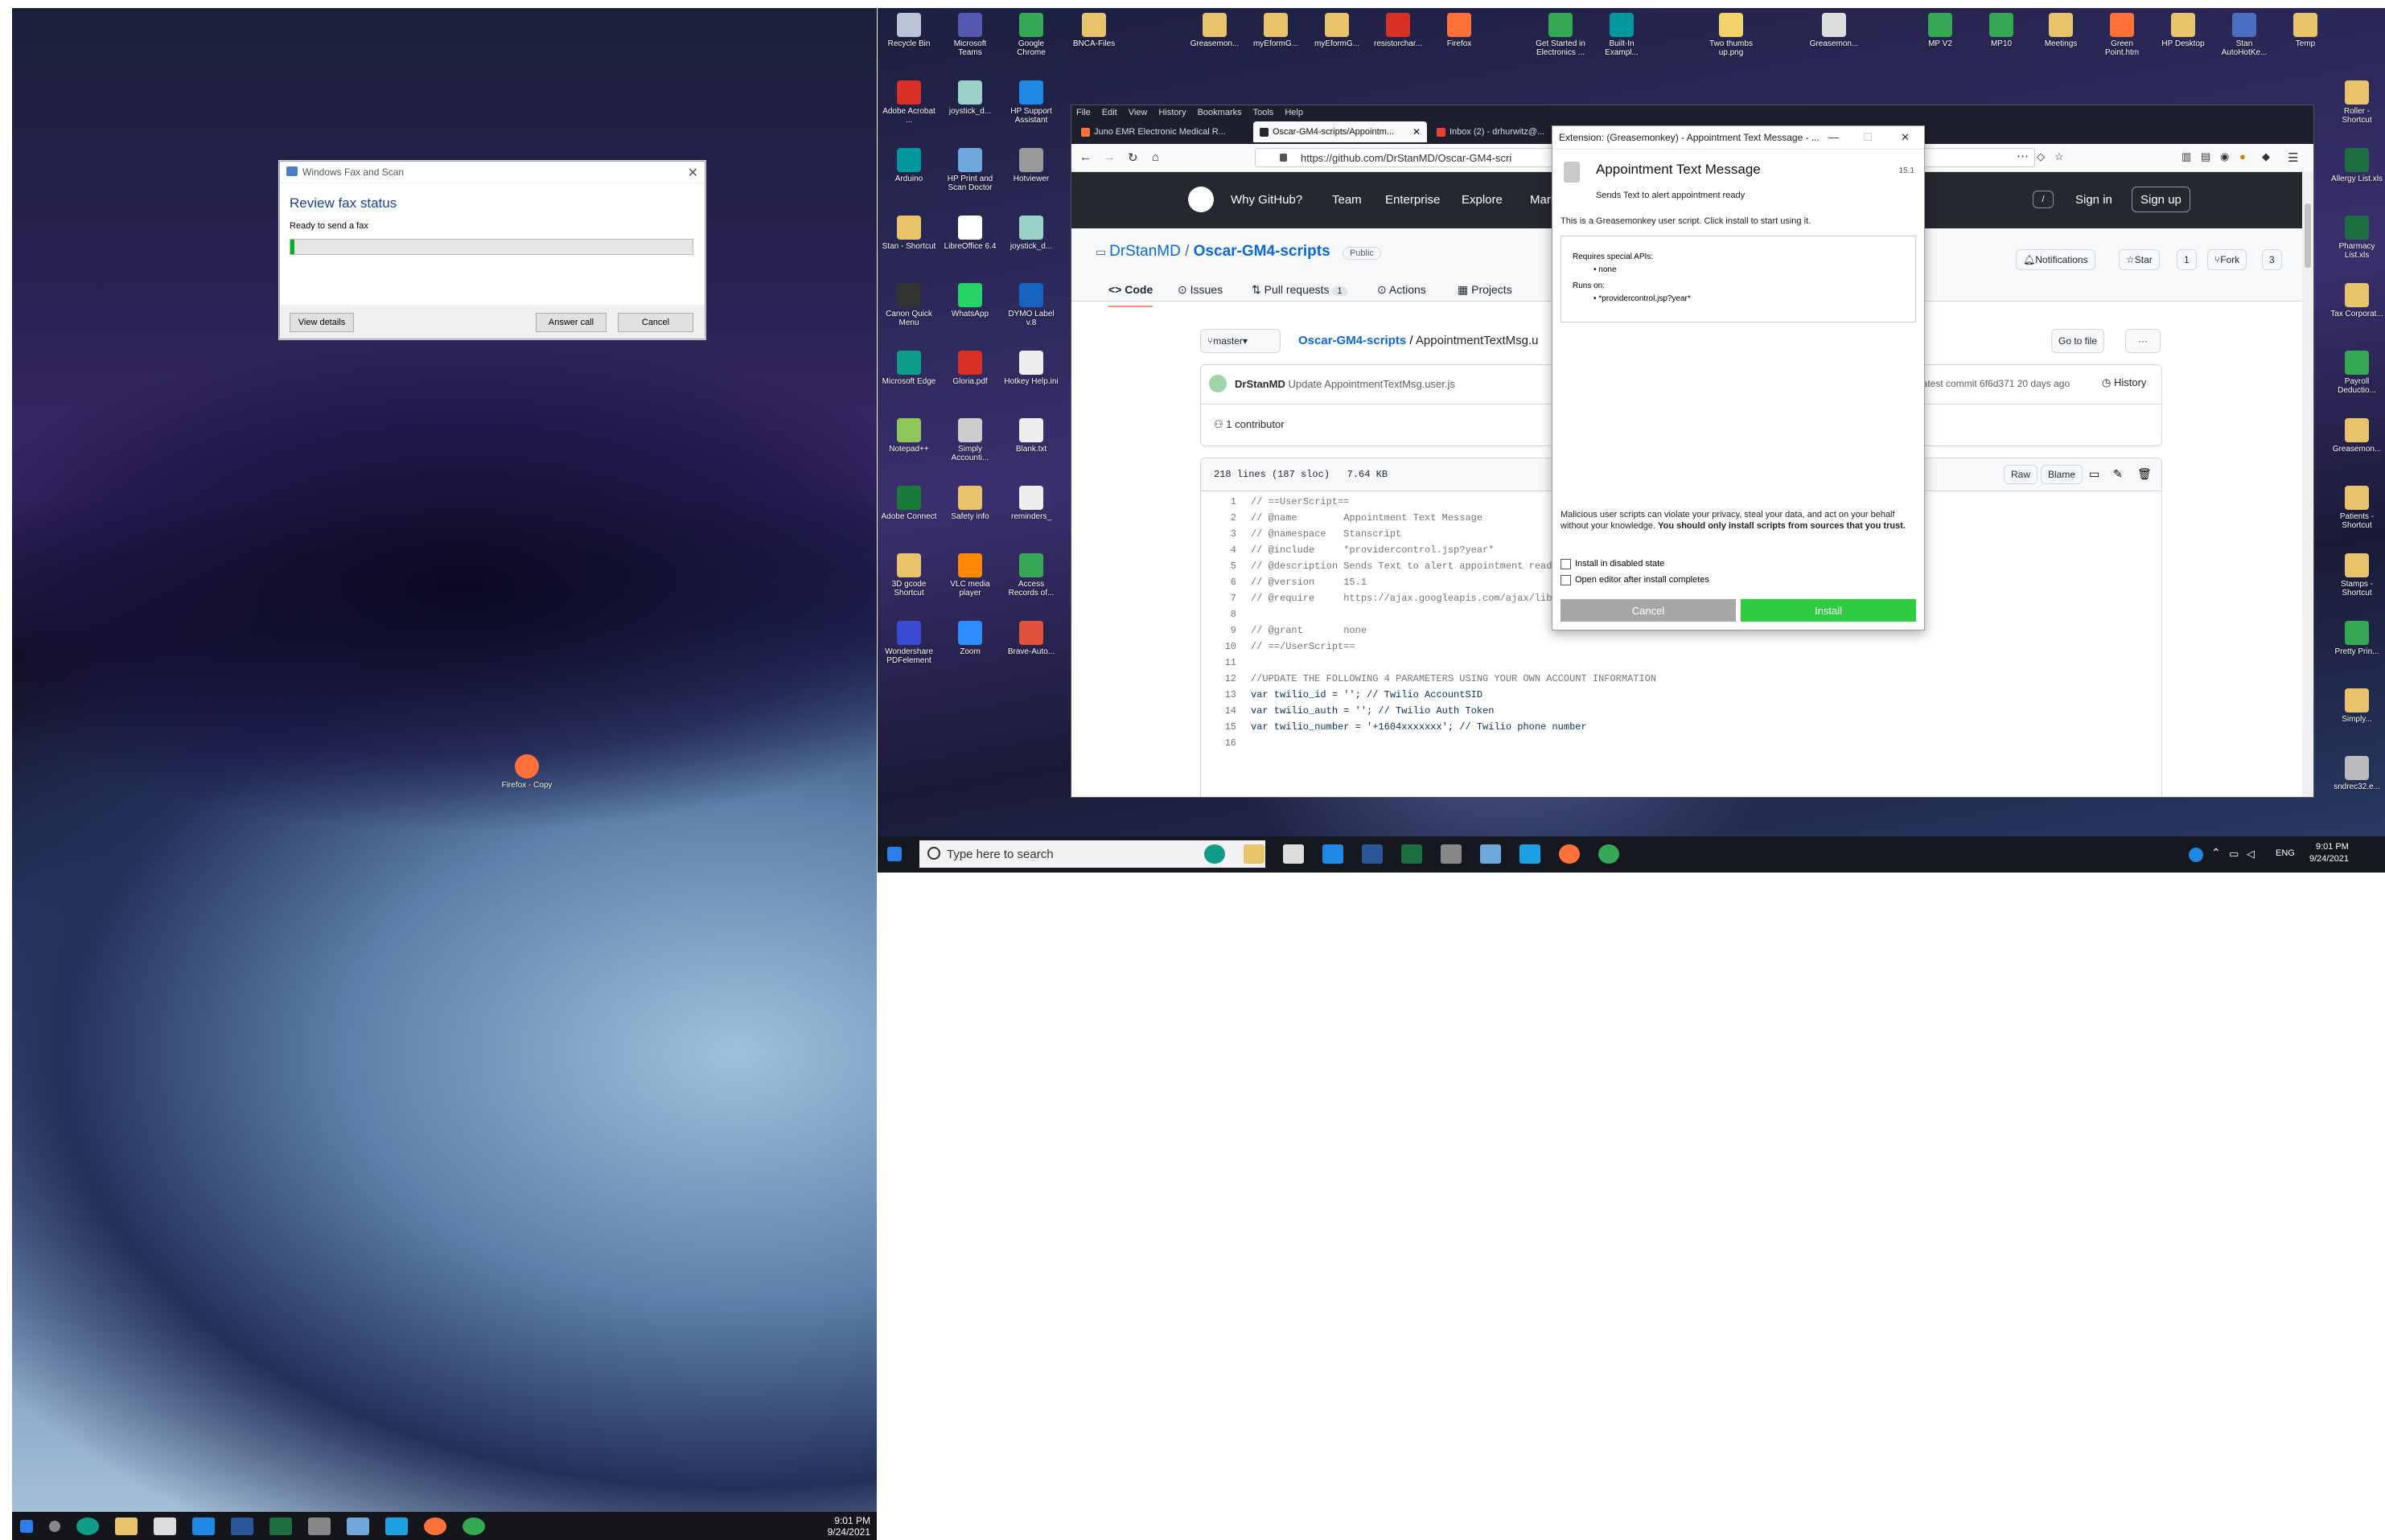 The width and height of the screenshot is (2385, 1540). What do you see at coordinates (2093, 200) in the screenshot?
I see `sign-in-link: Sign in` at bounding box center [2093, 200].